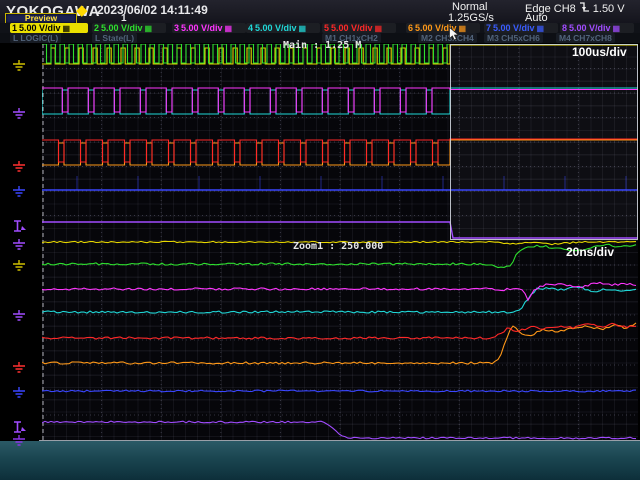 Image resolution: width=640 pixels, height=480 pixels. I want to click on logic-label: L LOGIC(L), so click(36, 38).